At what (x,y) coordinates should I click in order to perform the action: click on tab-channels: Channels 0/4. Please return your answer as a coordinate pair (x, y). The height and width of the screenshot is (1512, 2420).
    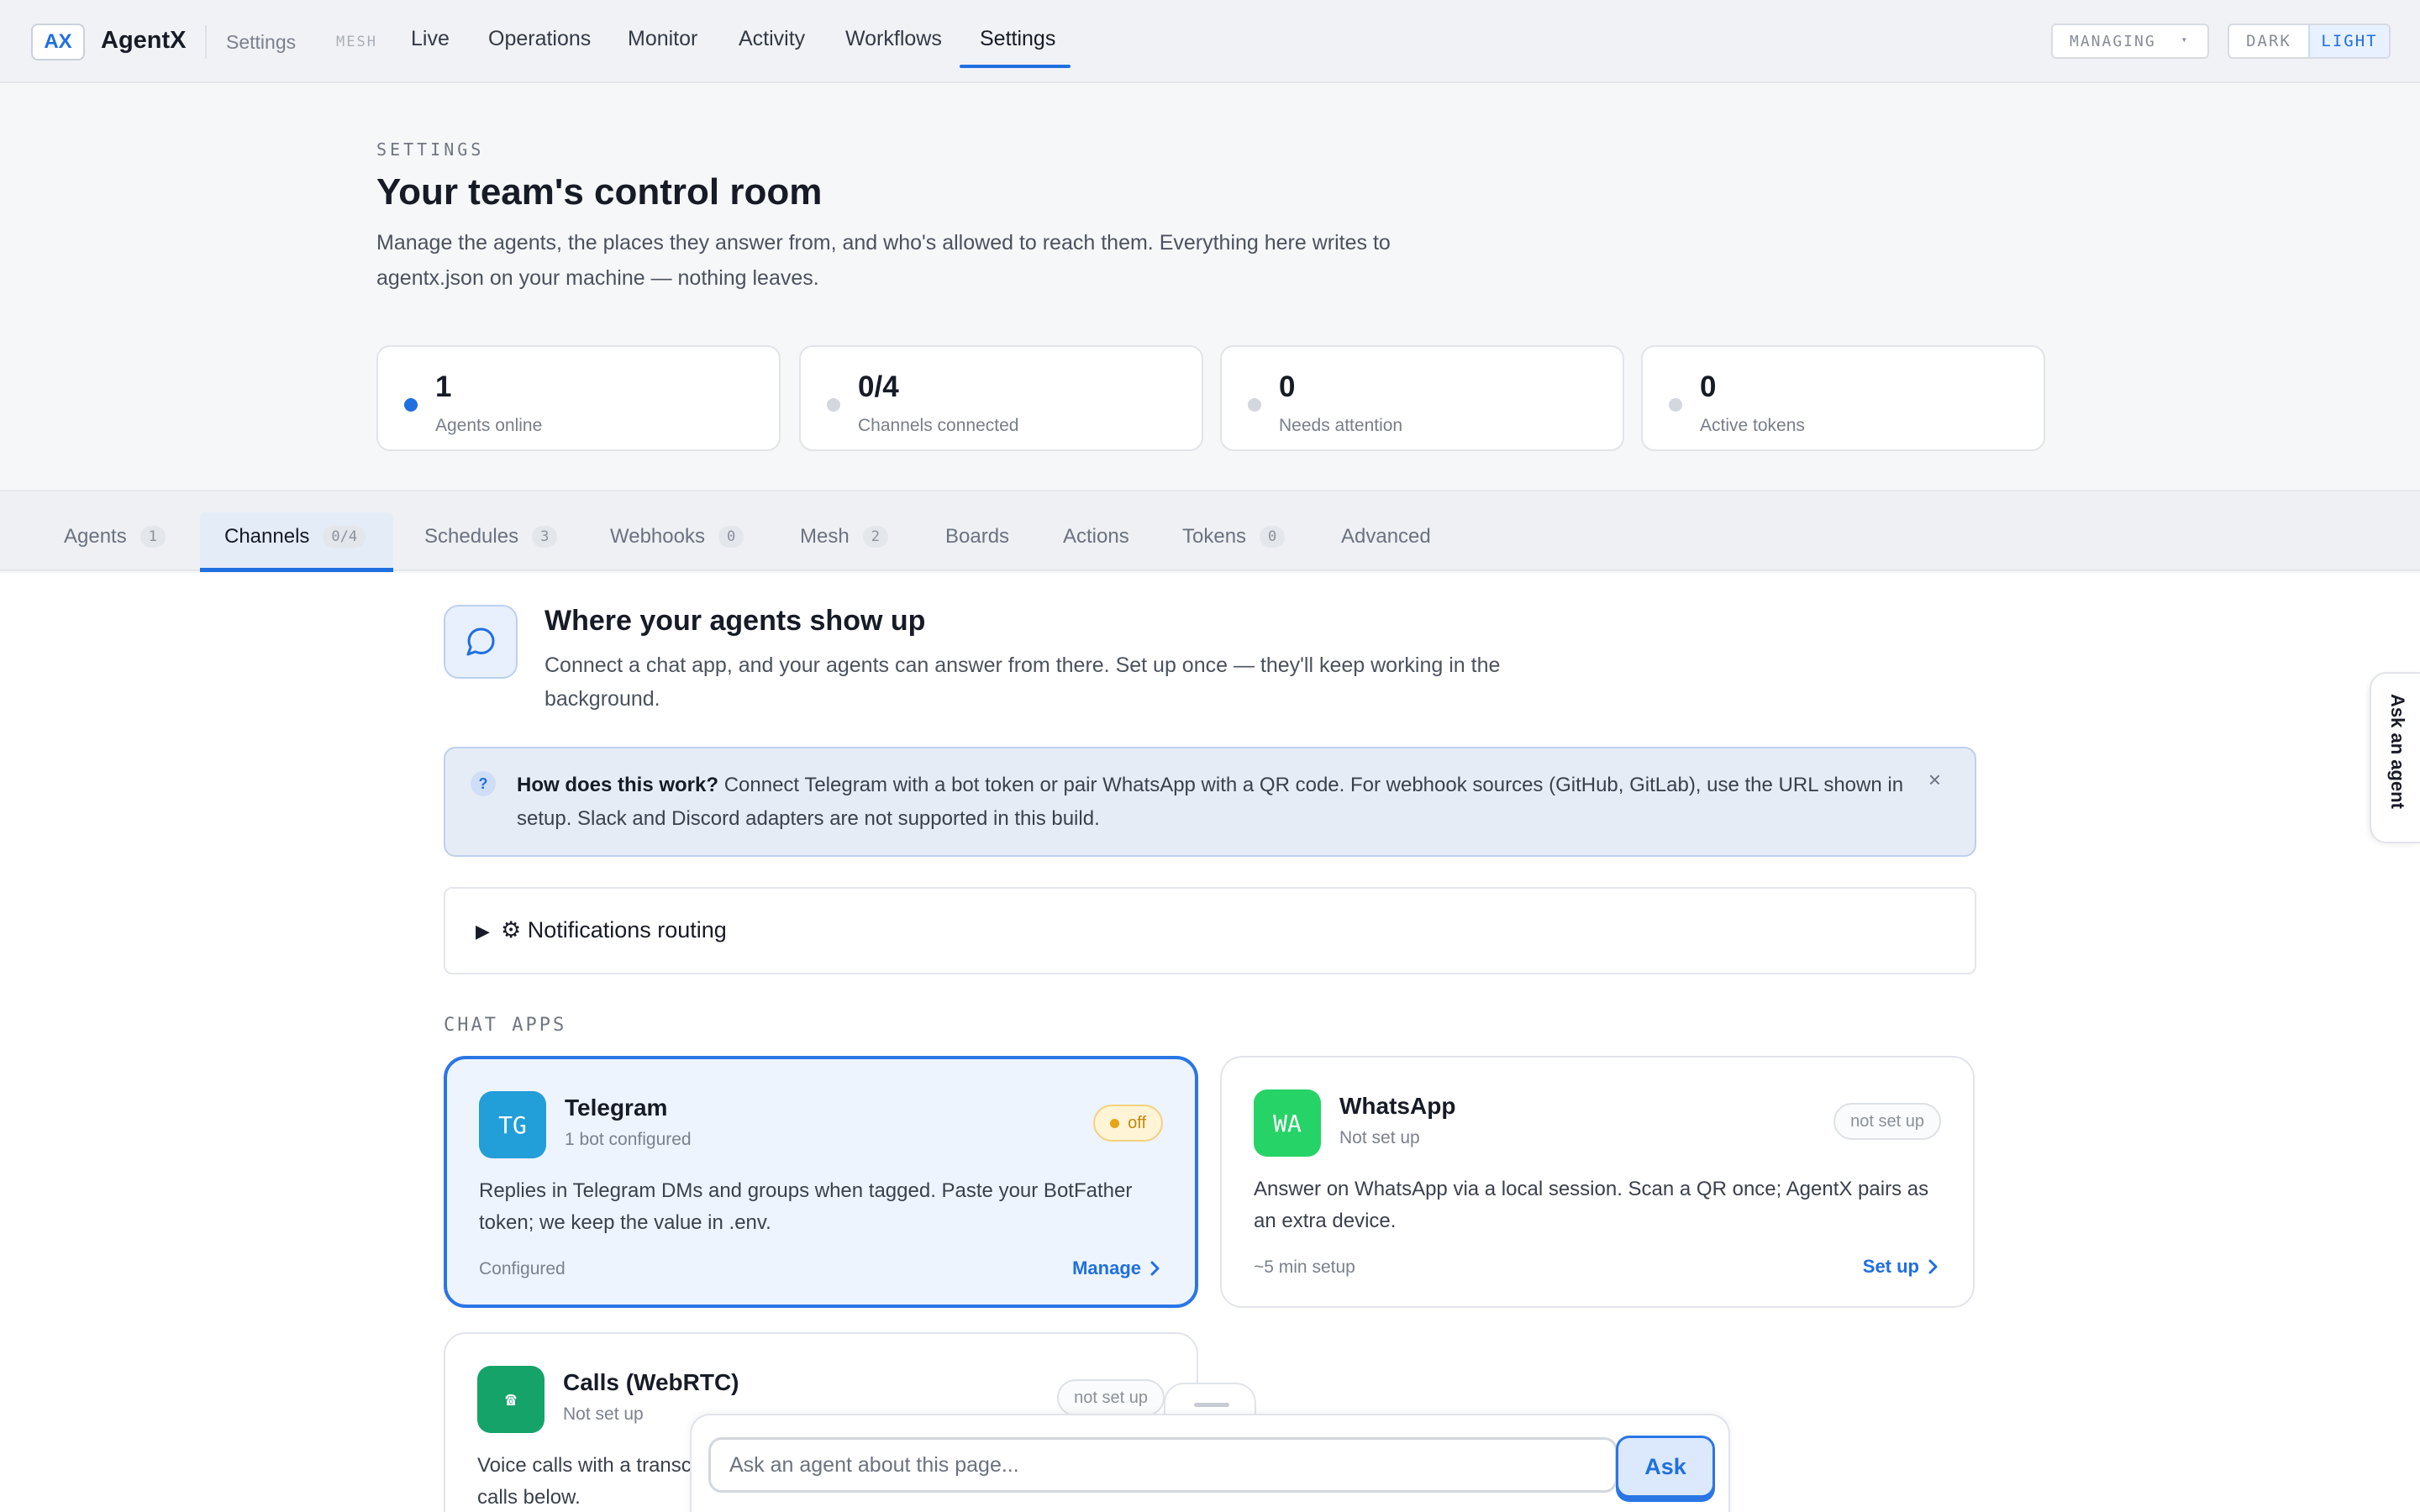
    Looking at the image, I should click on (295, 537).